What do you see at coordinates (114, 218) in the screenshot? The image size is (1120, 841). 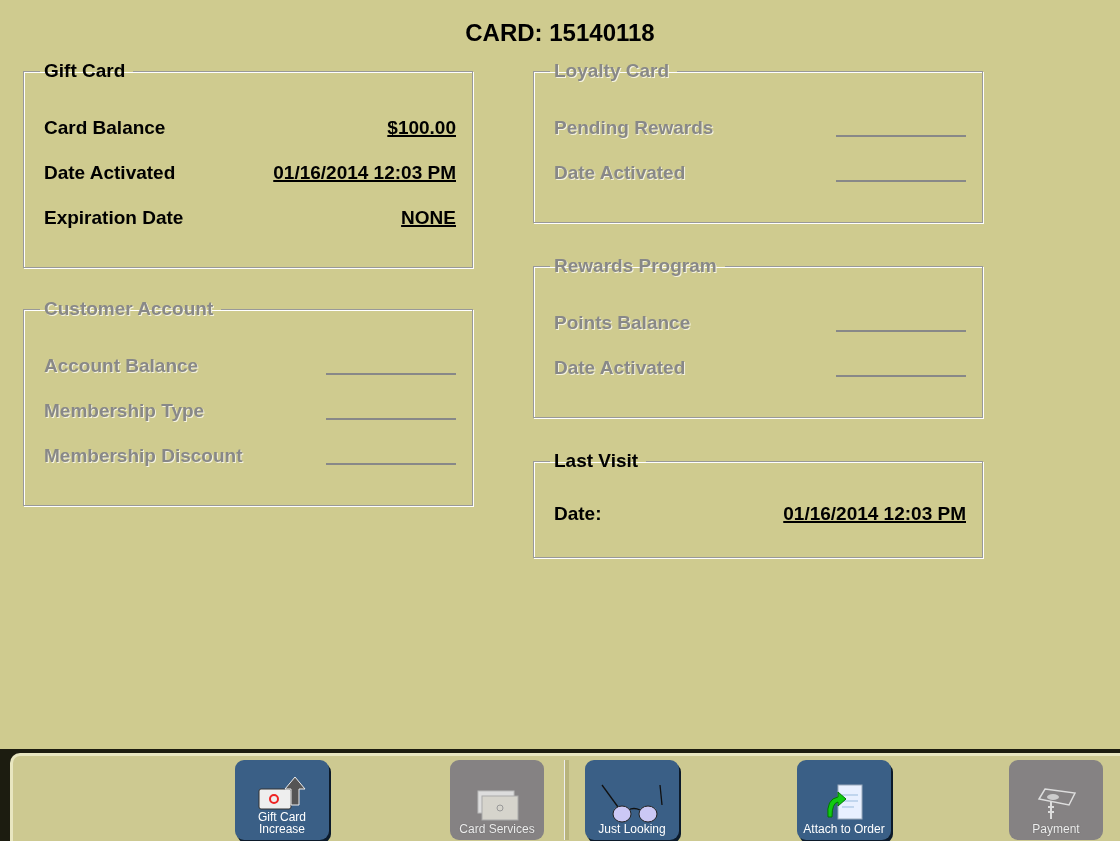 I see `field-label: Expiration Date` at bounding box center [114, 218].